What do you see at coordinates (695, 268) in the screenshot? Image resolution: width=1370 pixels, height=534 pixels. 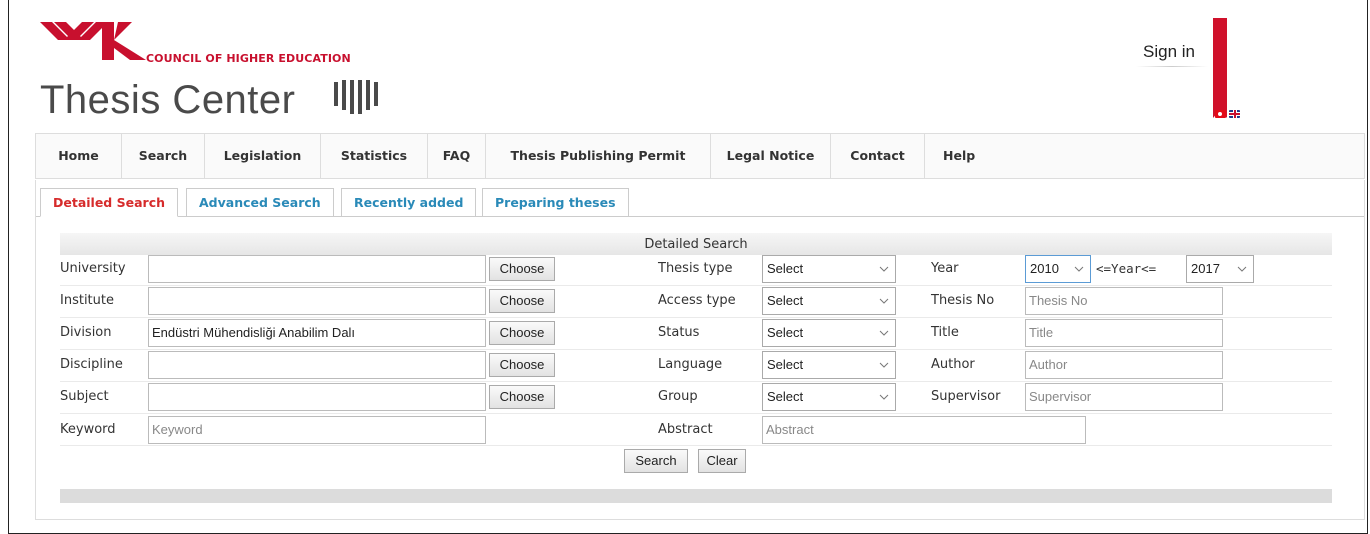 I see `thesis-type-label: Thesis type` at bounding box center [695, 268].